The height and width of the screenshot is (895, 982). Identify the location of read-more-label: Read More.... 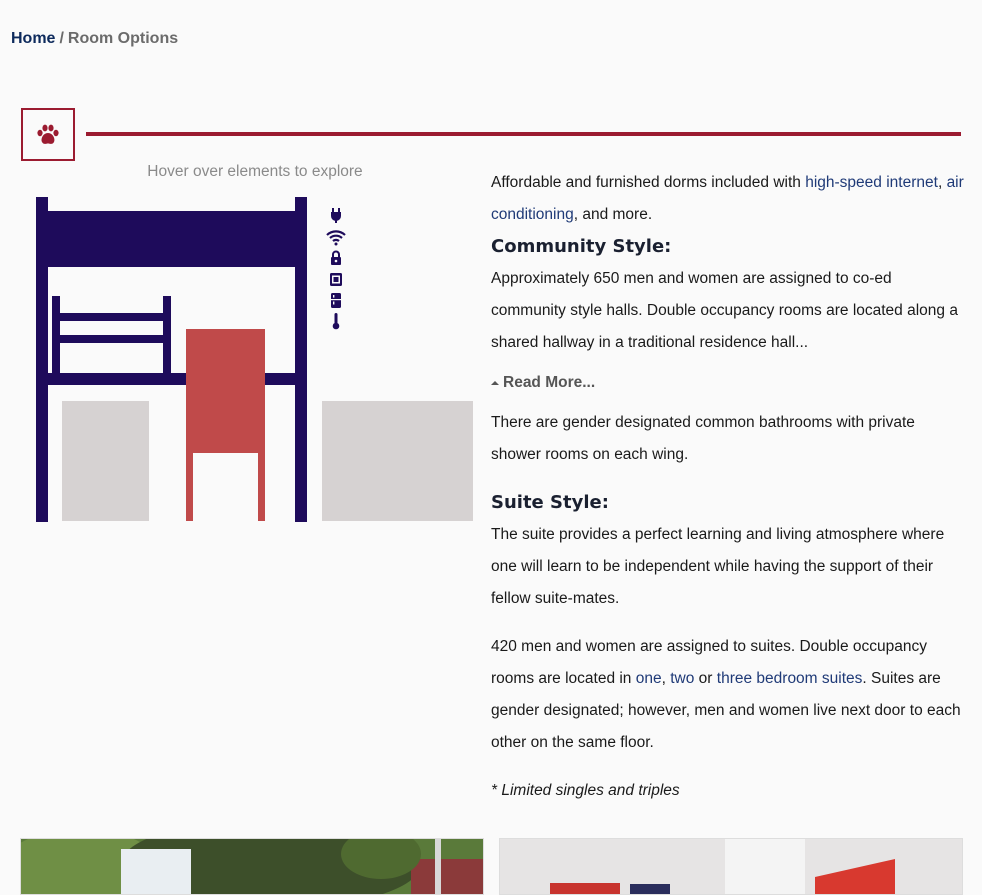
(549, 382).